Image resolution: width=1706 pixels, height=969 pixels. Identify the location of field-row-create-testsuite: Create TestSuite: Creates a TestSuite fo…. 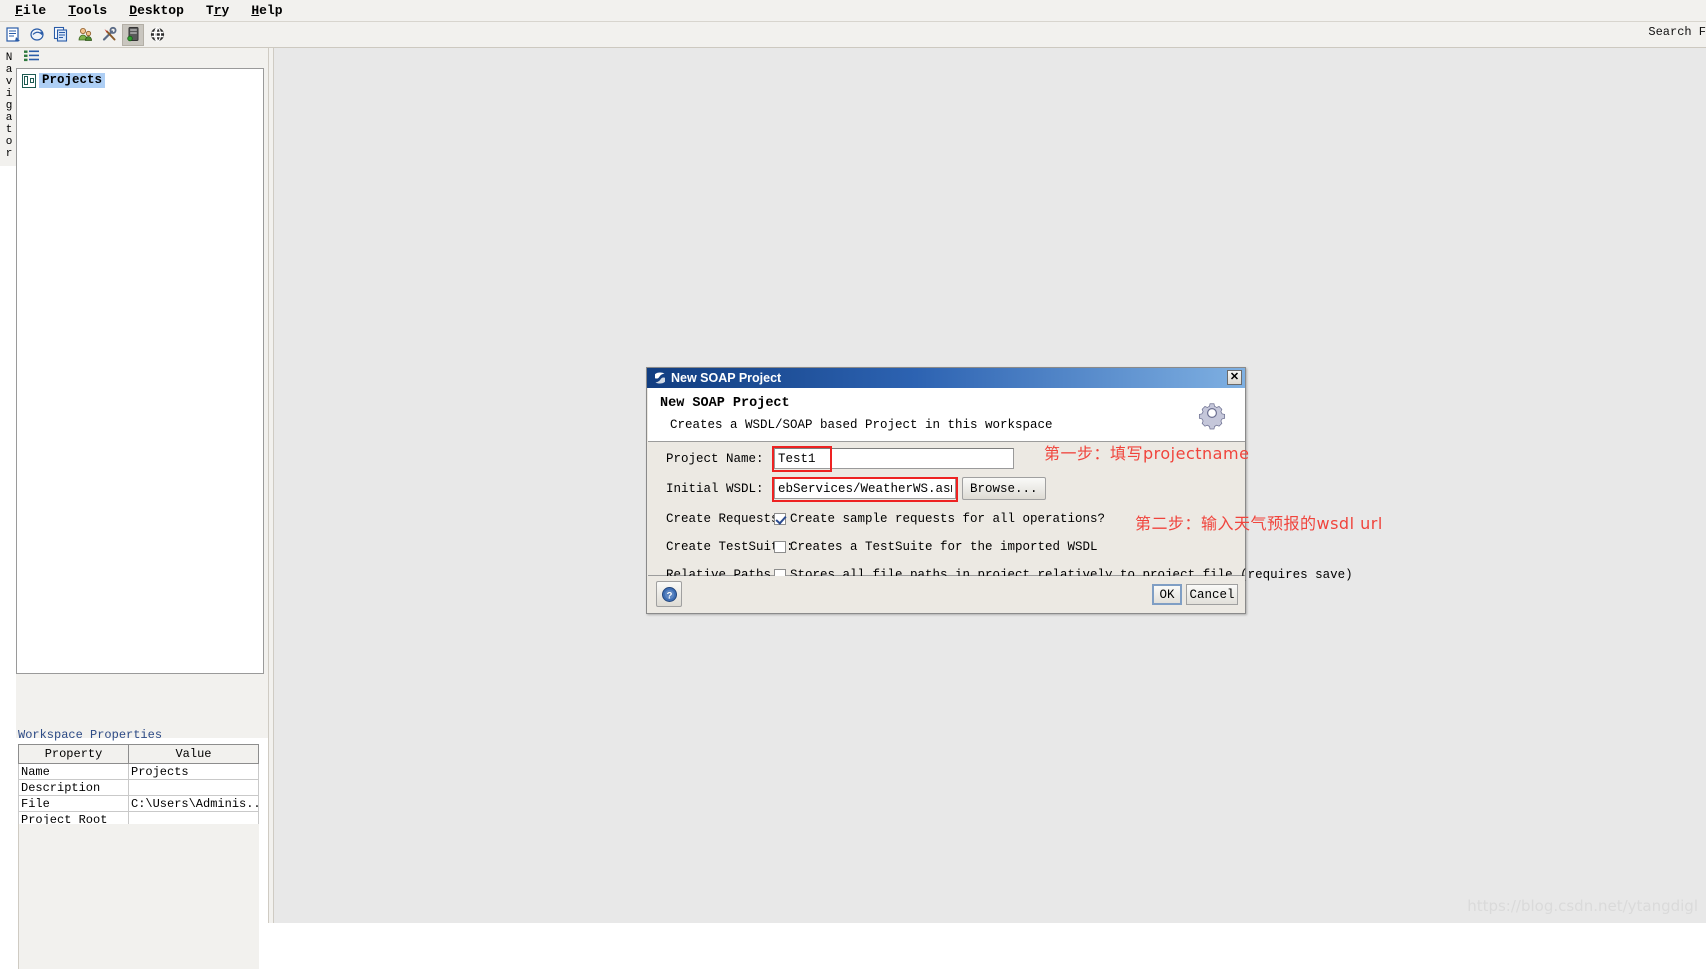
(946, 547).